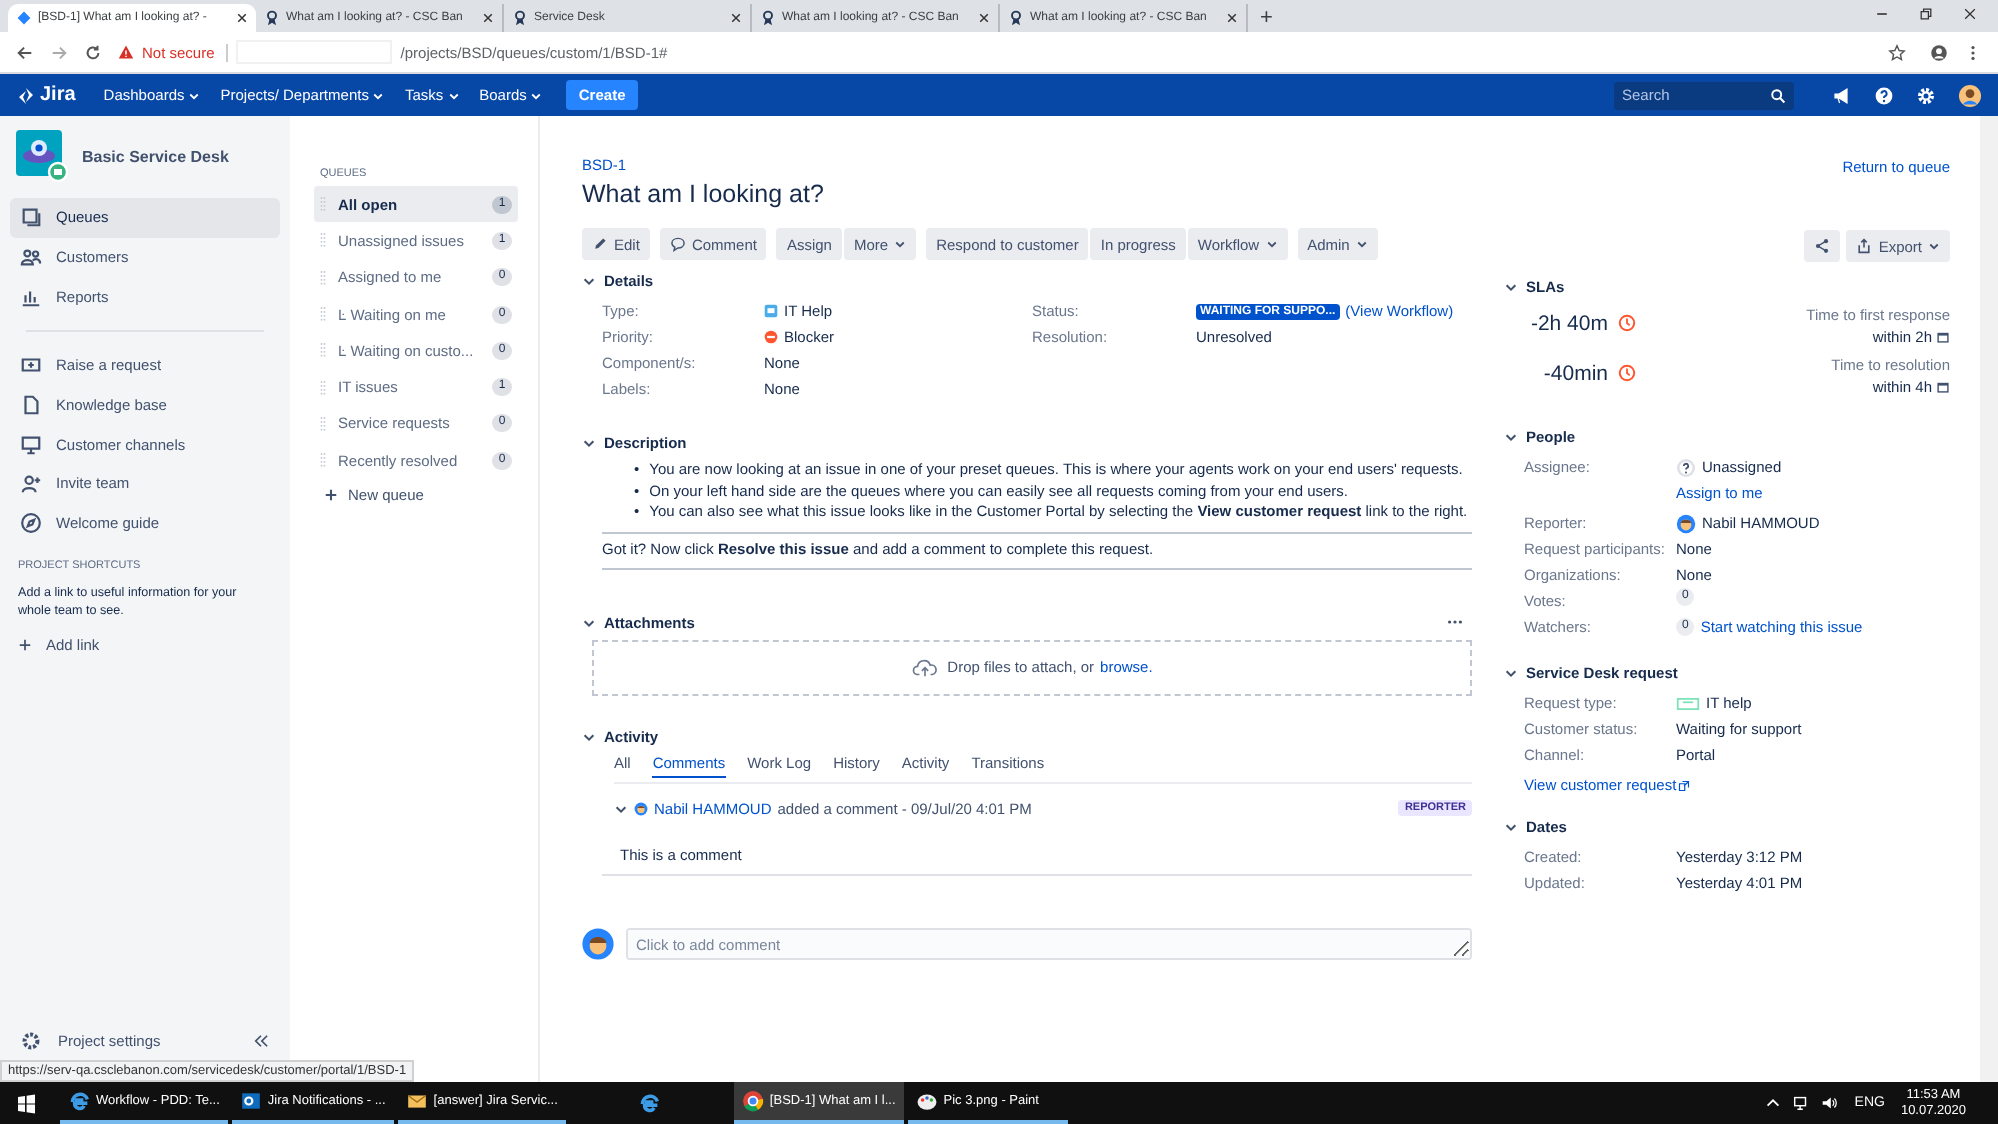  What do you see at coordinates (752, 1101) in the screenshot?
I see `browser-circle-icon` at bounding box center [752, 1101].